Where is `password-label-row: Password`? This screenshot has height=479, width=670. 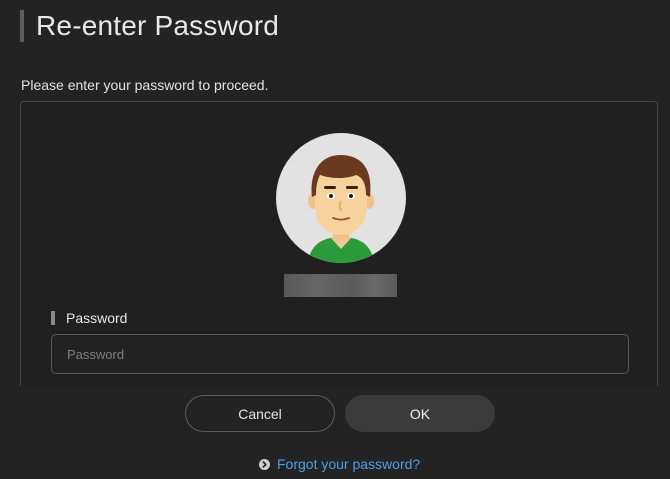
password-label-row: Password is located at coordinates (89, 318).